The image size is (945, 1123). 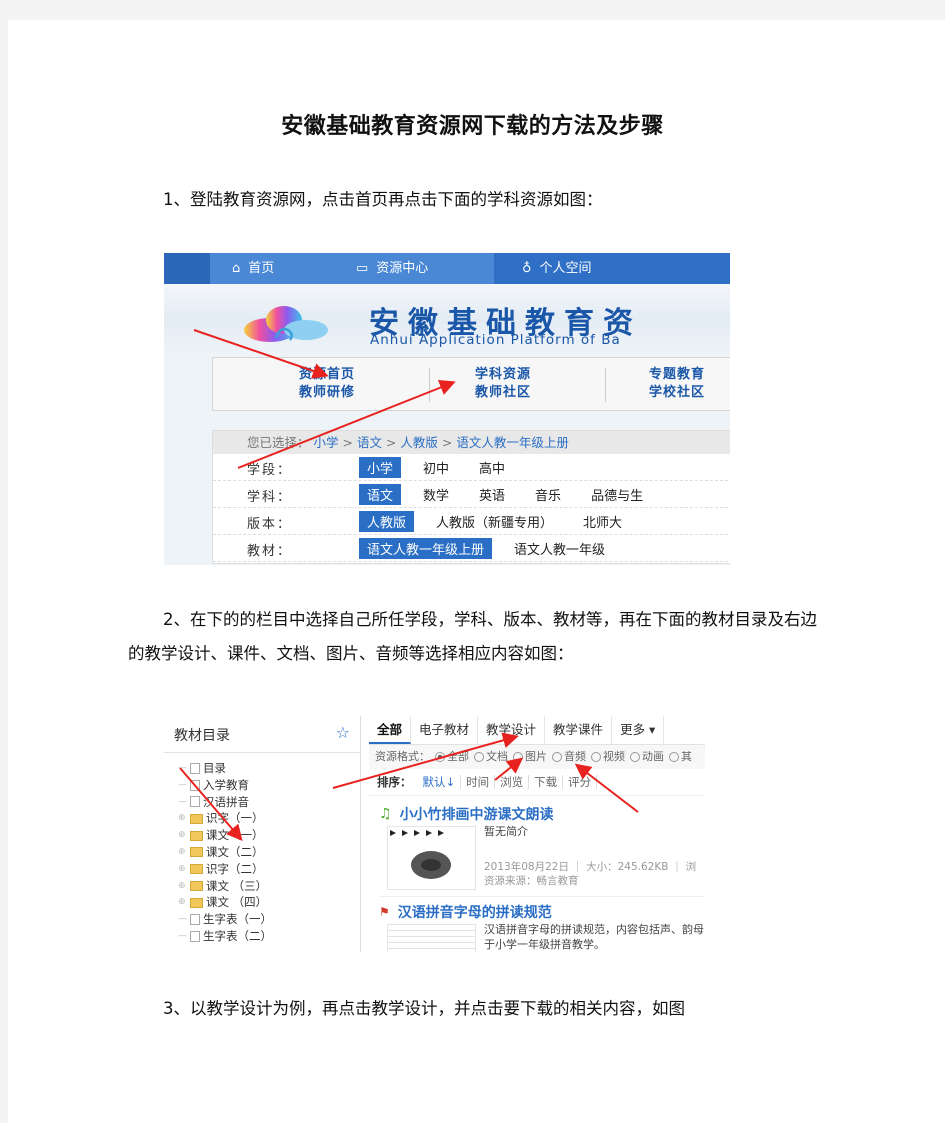 I want to click on tree-node: — 汉语拼音, so click(x=225, y=802).